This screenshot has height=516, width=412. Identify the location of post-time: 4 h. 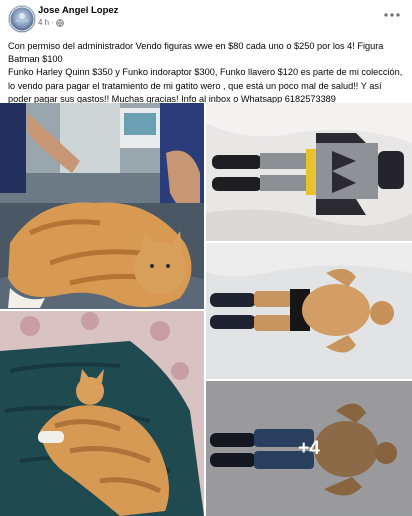
(43, 22).